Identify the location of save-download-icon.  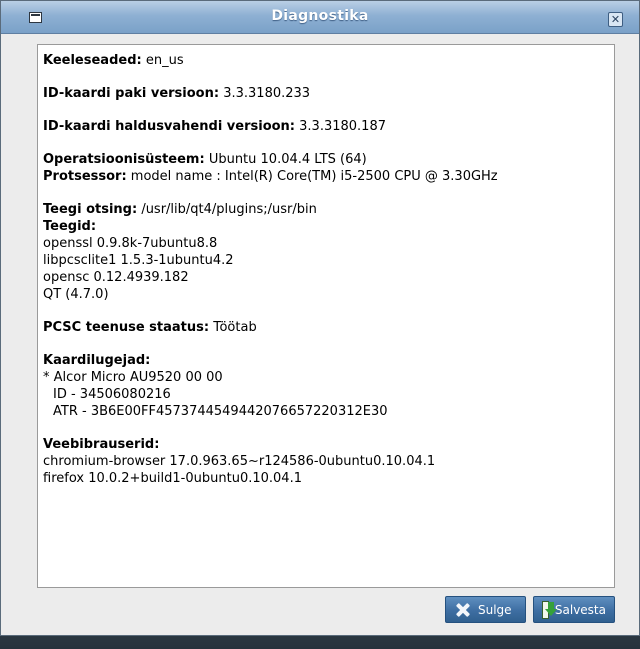
(549, 609).